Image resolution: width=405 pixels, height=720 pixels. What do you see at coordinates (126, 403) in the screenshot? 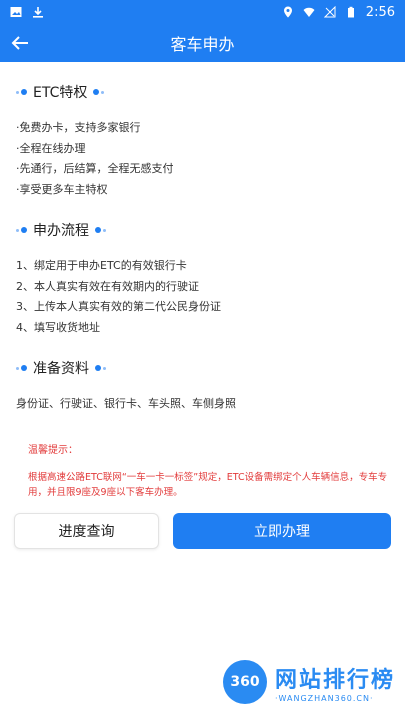
I see `list-item: 身份证、行驶证、银行卡、车头照、车侧身照` at bounding box center [126, 403].